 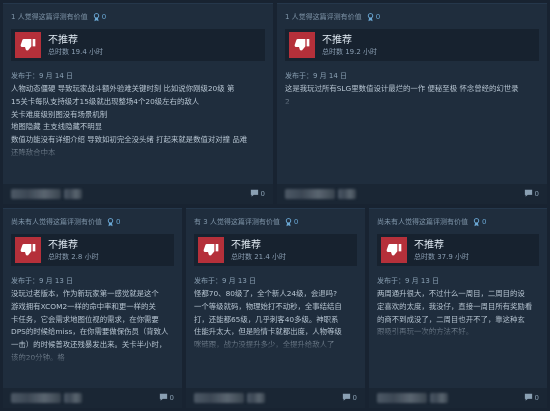 What do you see at coordinates (323, 17) in the screenshot?
I see `helpful-count-text: 1 人觉得这篇评测有价值` at bounding box center [323, 17].